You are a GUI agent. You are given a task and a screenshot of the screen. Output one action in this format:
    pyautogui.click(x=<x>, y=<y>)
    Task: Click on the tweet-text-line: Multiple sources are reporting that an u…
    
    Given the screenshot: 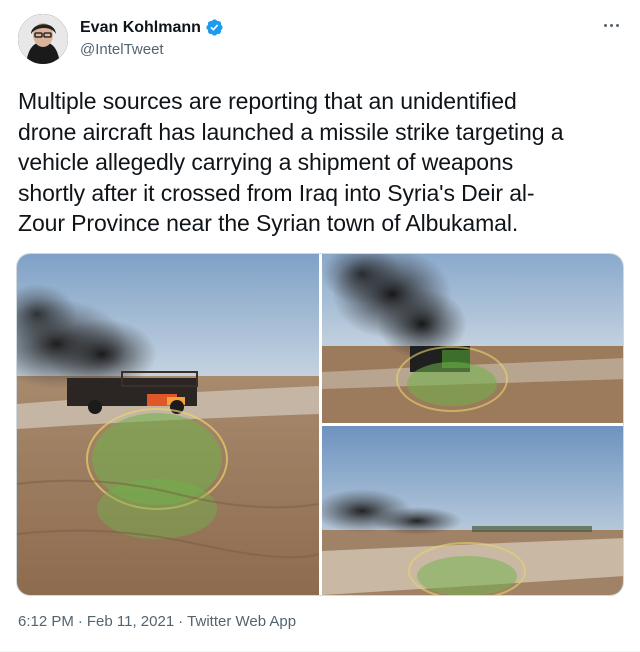 What is the action you would take?
    pyautogui.click(x=267, y=101)
    